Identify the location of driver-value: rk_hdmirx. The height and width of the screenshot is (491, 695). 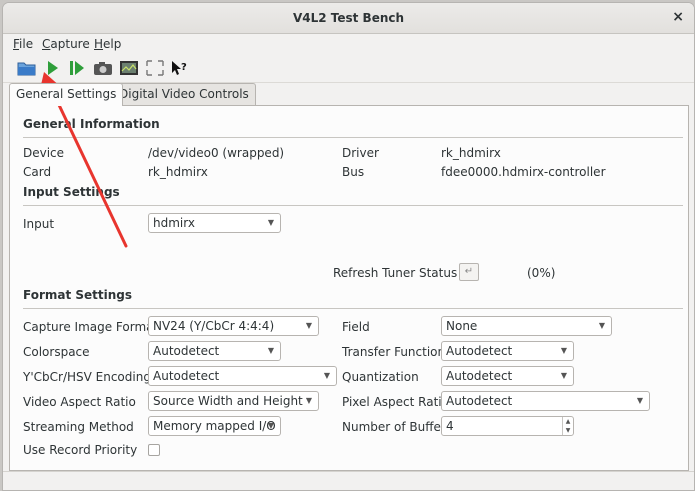
(471, 153).